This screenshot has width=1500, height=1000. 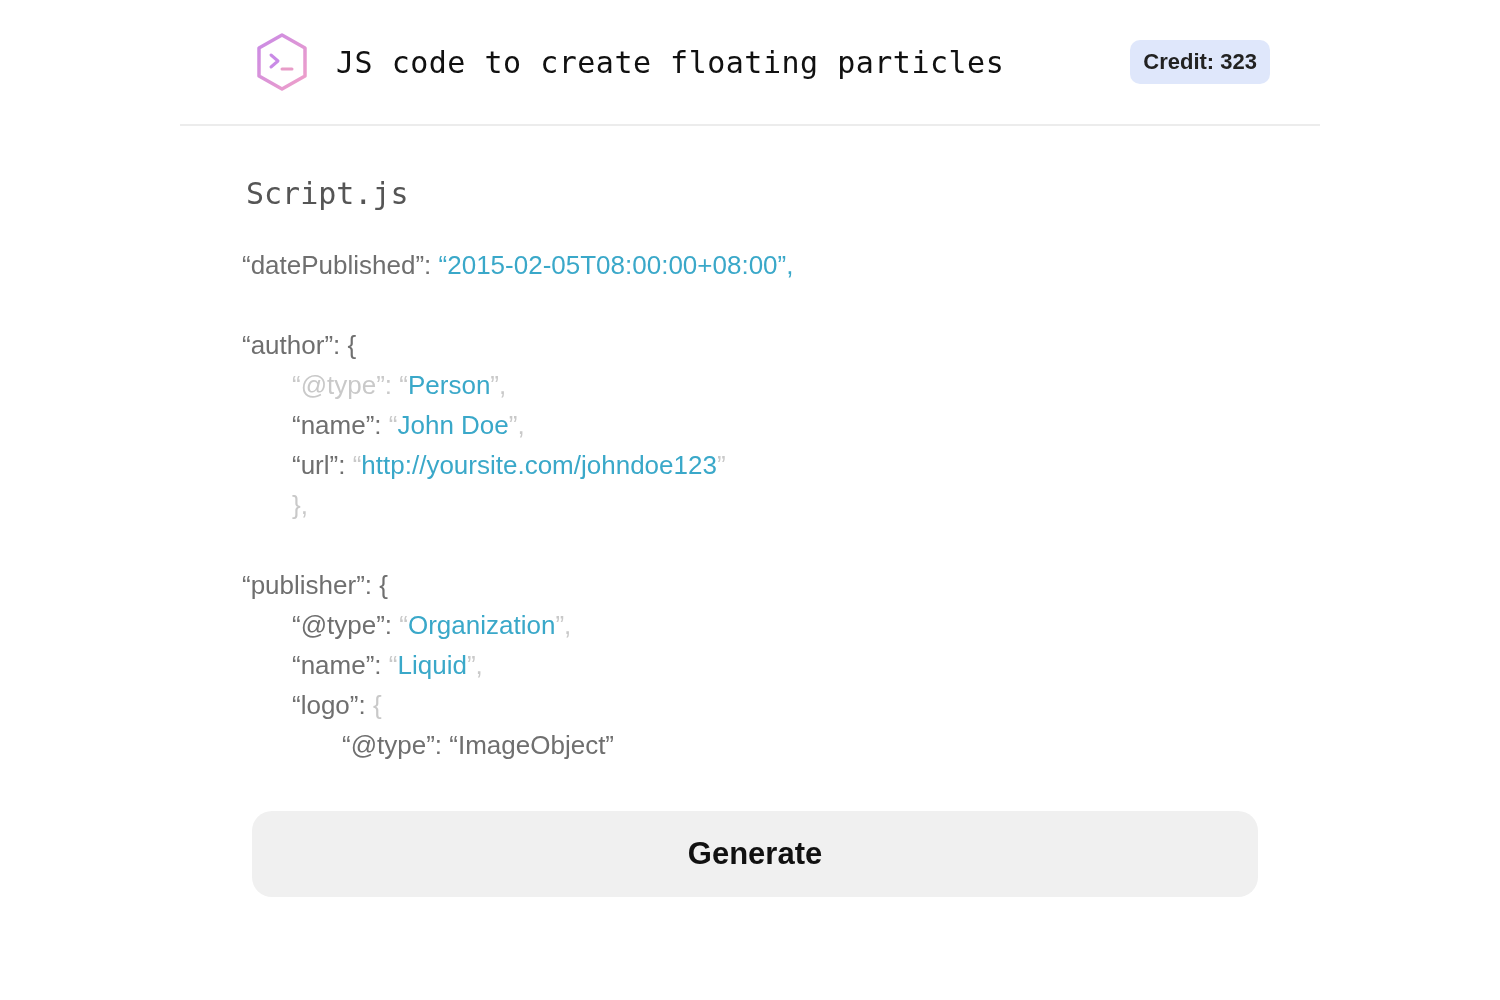 I want to click on code-line: “logo”: {, so click(x=337, y=705).